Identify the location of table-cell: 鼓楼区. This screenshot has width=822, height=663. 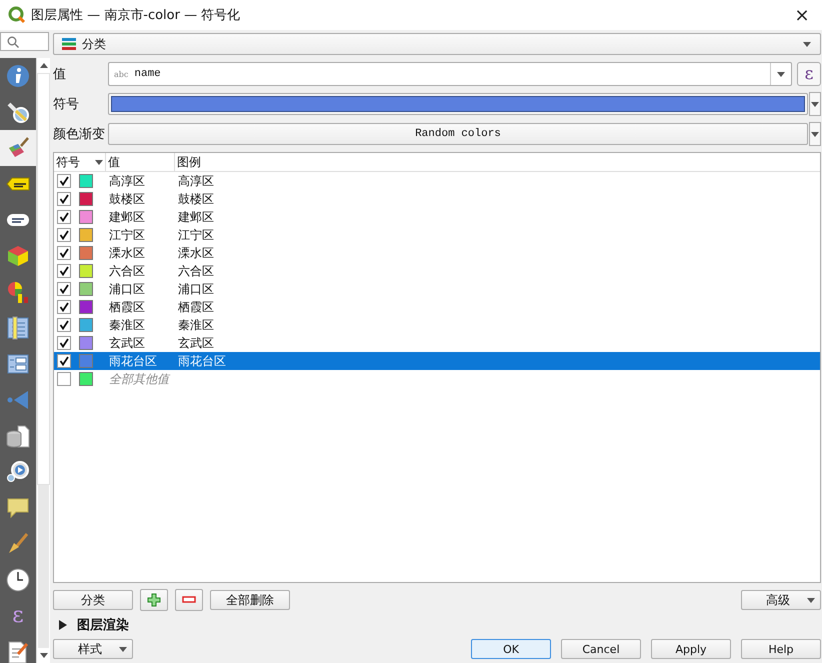
(196, 199).